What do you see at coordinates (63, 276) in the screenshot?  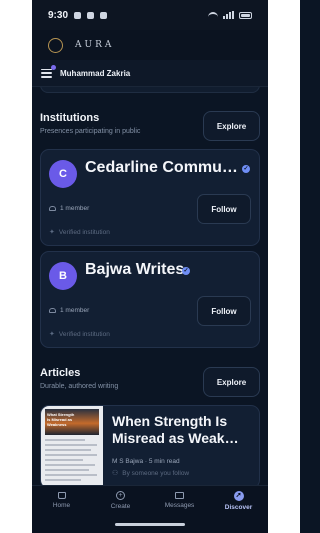 I see `avatar: B` at bounding box center [63, 276].